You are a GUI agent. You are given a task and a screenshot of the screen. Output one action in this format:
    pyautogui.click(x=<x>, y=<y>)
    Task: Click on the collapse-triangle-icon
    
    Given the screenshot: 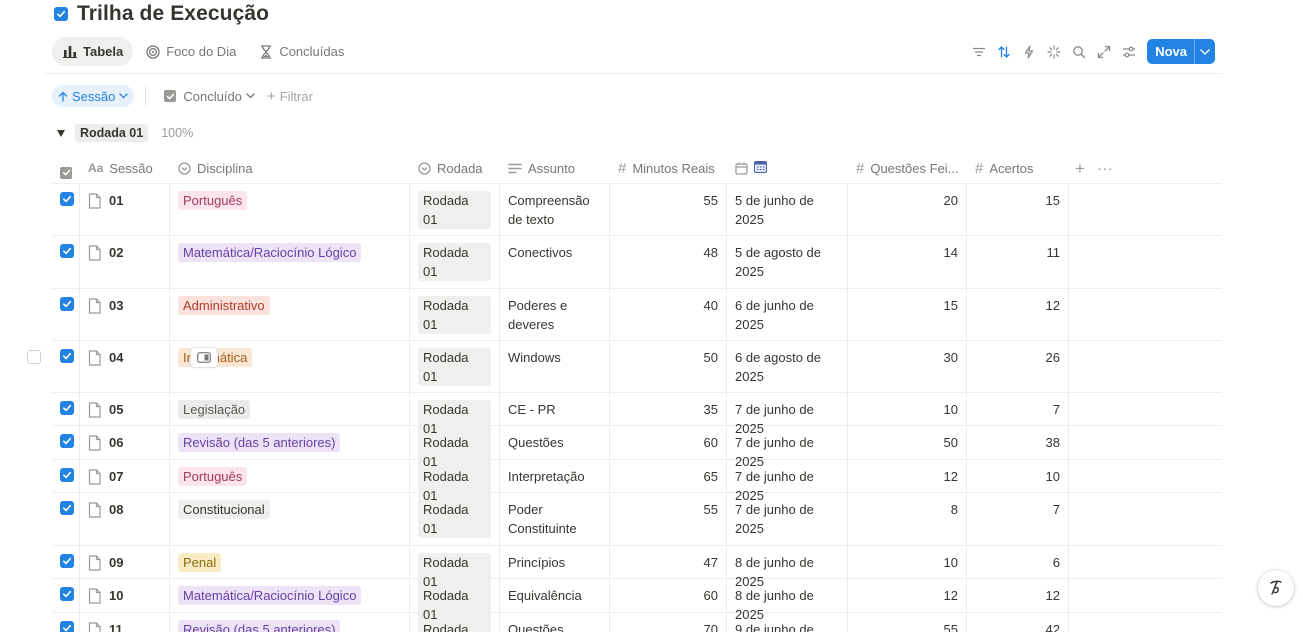 What is the action you would take?
    pyautogui.click(x=61, y=133)
    